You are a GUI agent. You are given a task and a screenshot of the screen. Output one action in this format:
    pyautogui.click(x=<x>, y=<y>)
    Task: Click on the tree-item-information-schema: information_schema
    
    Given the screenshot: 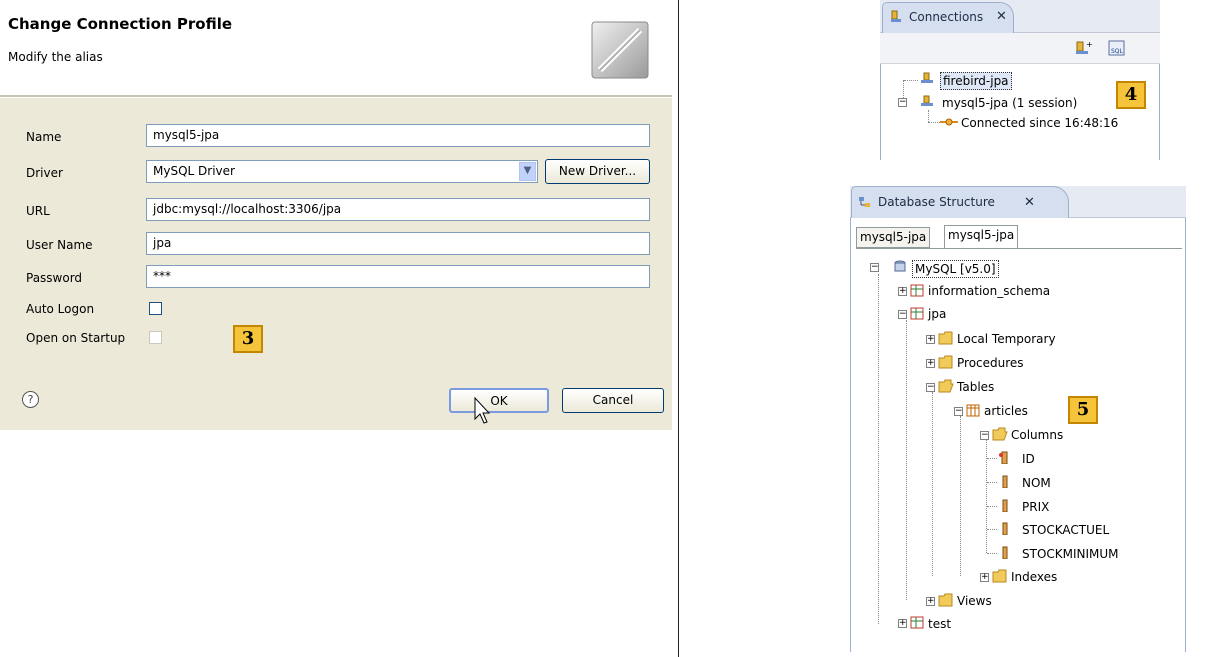 What is the action you would take?
    pyautogui.click(x=989, y=291)
    